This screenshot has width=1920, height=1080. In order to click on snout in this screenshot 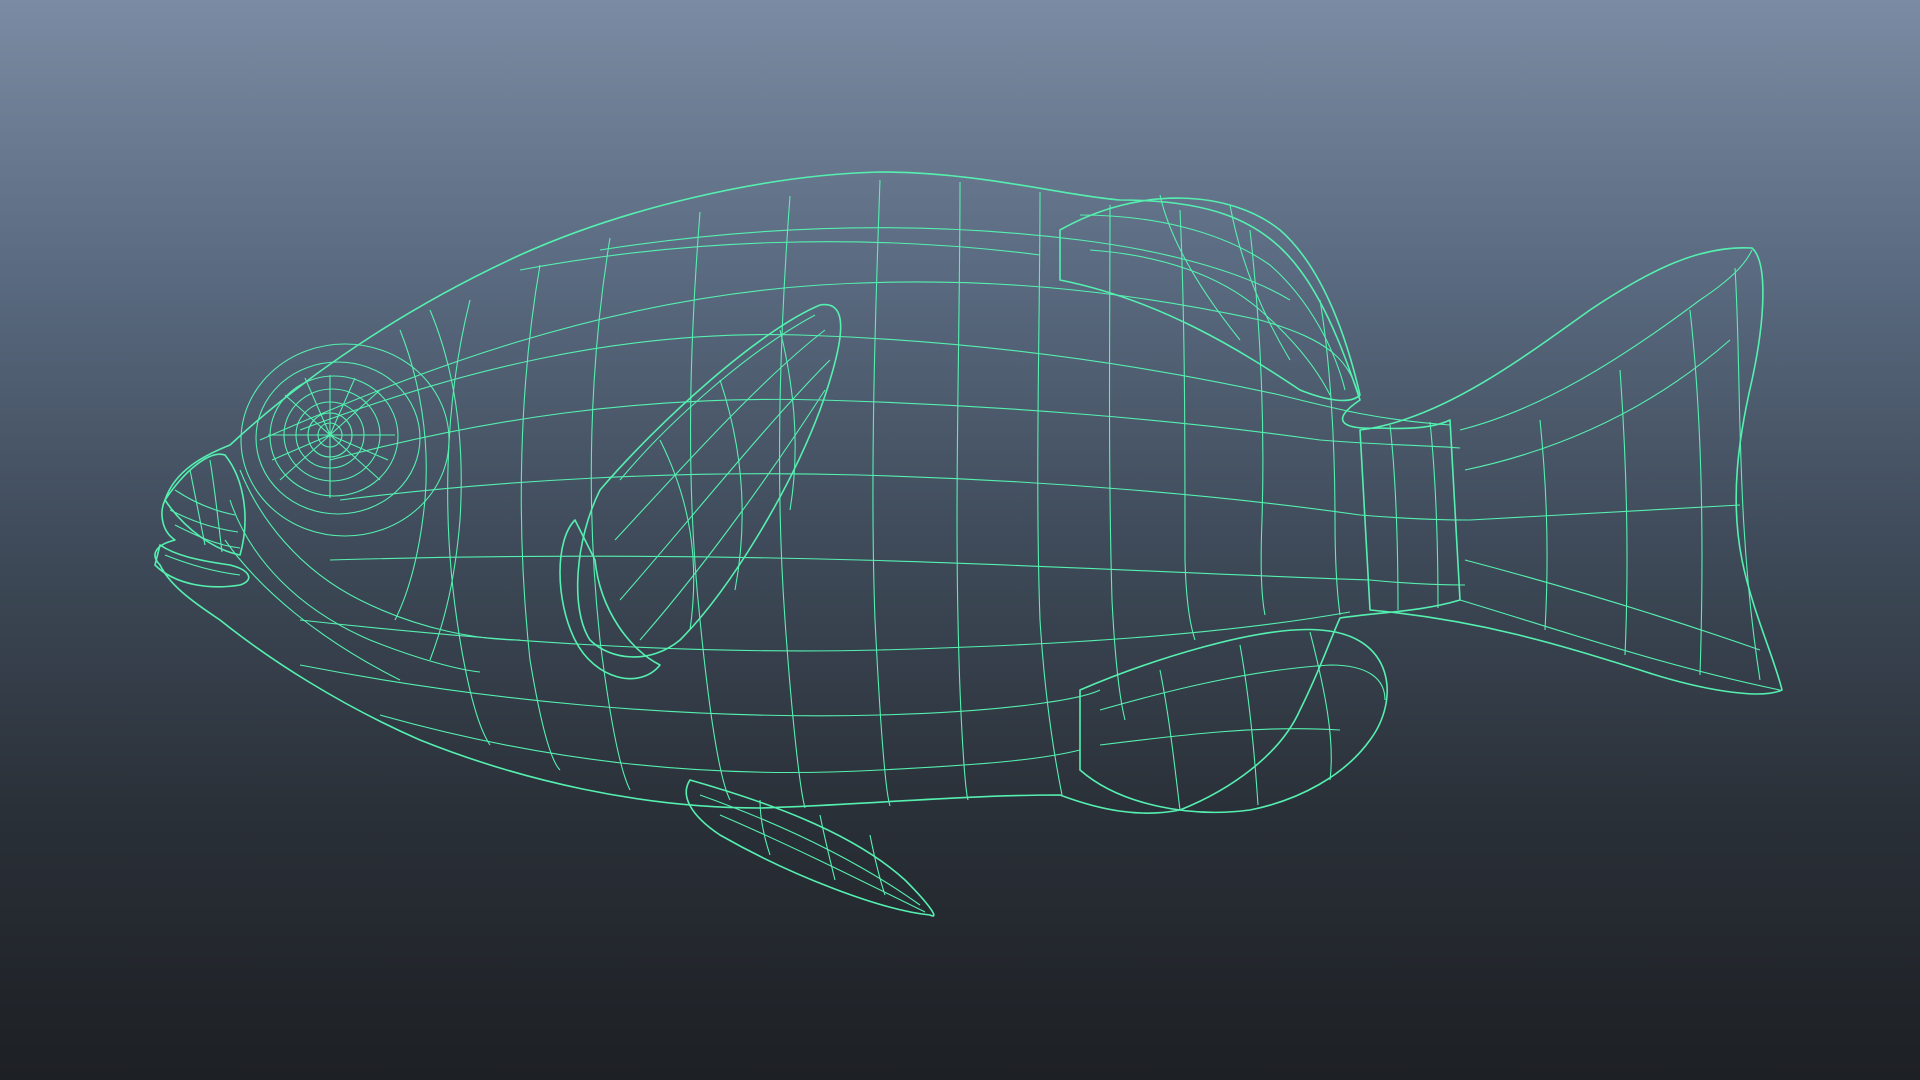, I will do `click(205, 504)`.